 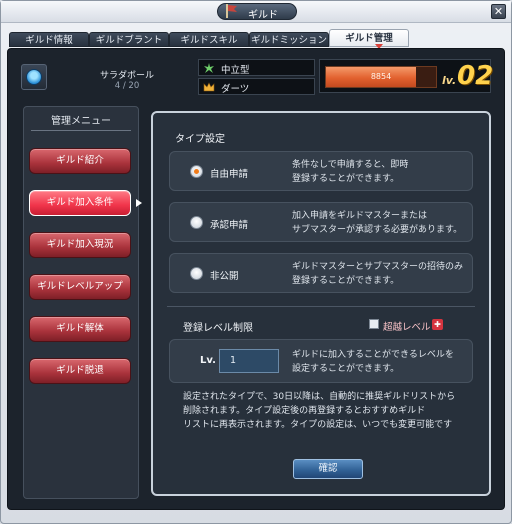 What do you see at coordinates (346, 369) in the screenshot?
I see `desc-line: 設定することができます。` at bounding box center [346, 369].